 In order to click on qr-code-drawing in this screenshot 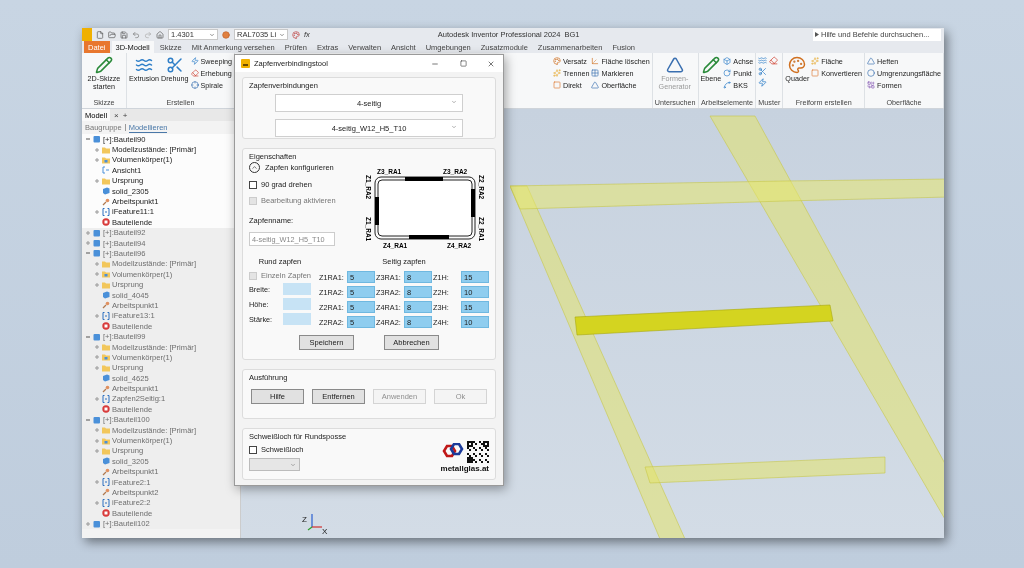, I will do `click(478, 452)`.